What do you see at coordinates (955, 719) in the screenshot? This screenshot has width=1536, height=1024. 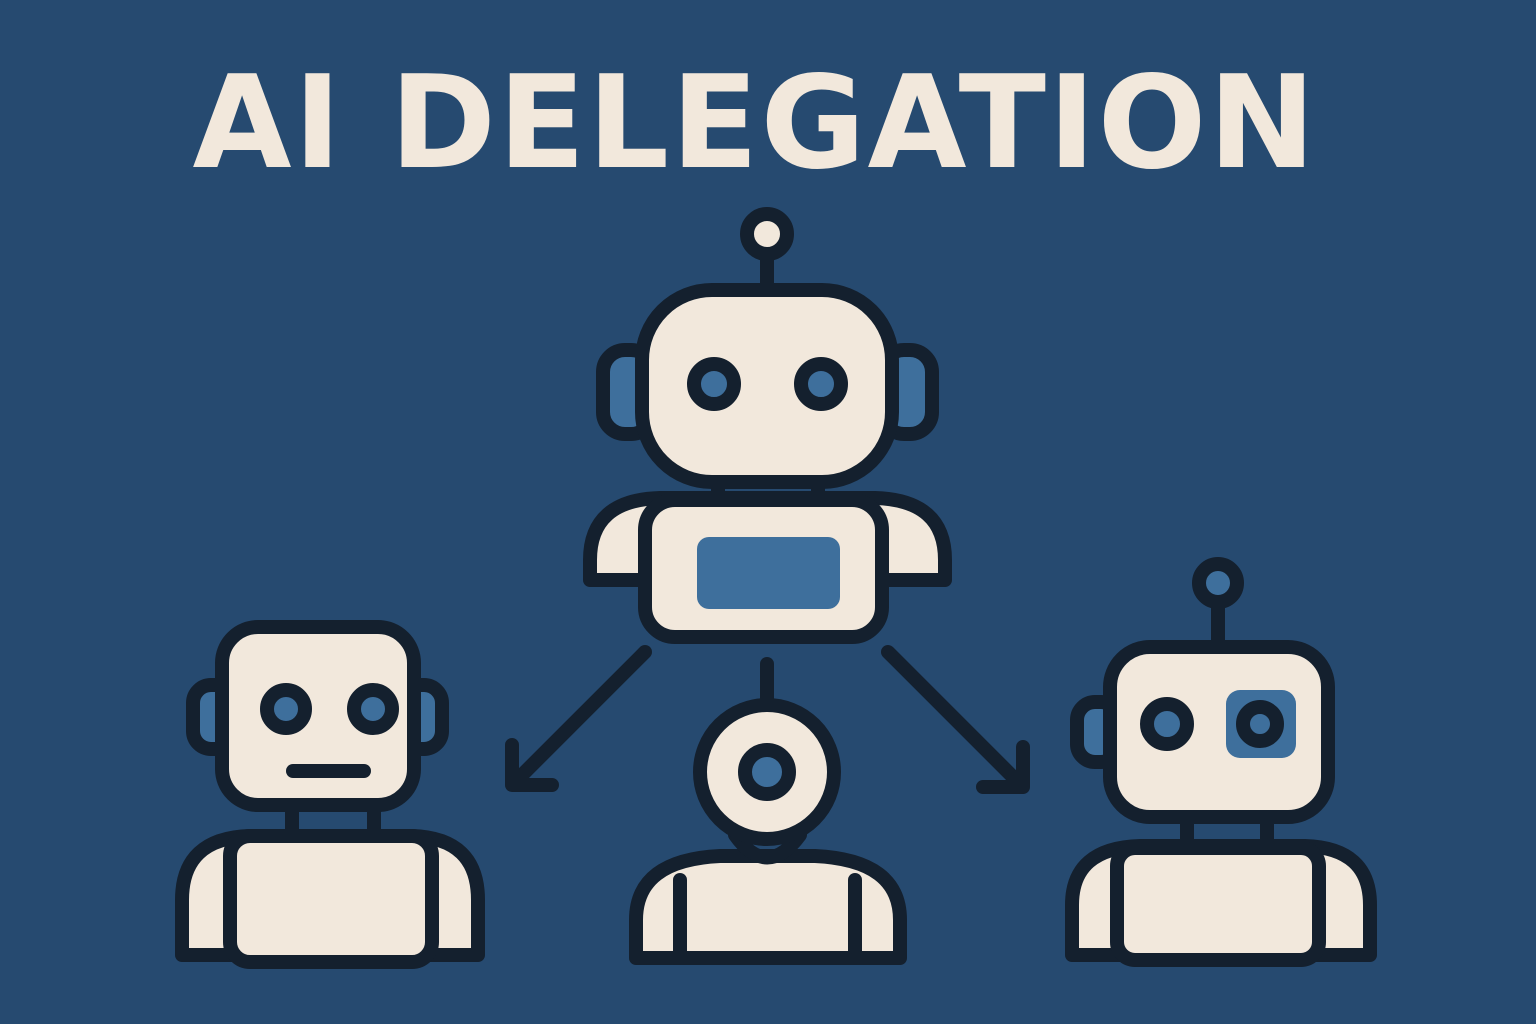 I see `arrow-down-right-icon` at bounding box center [955, 719].